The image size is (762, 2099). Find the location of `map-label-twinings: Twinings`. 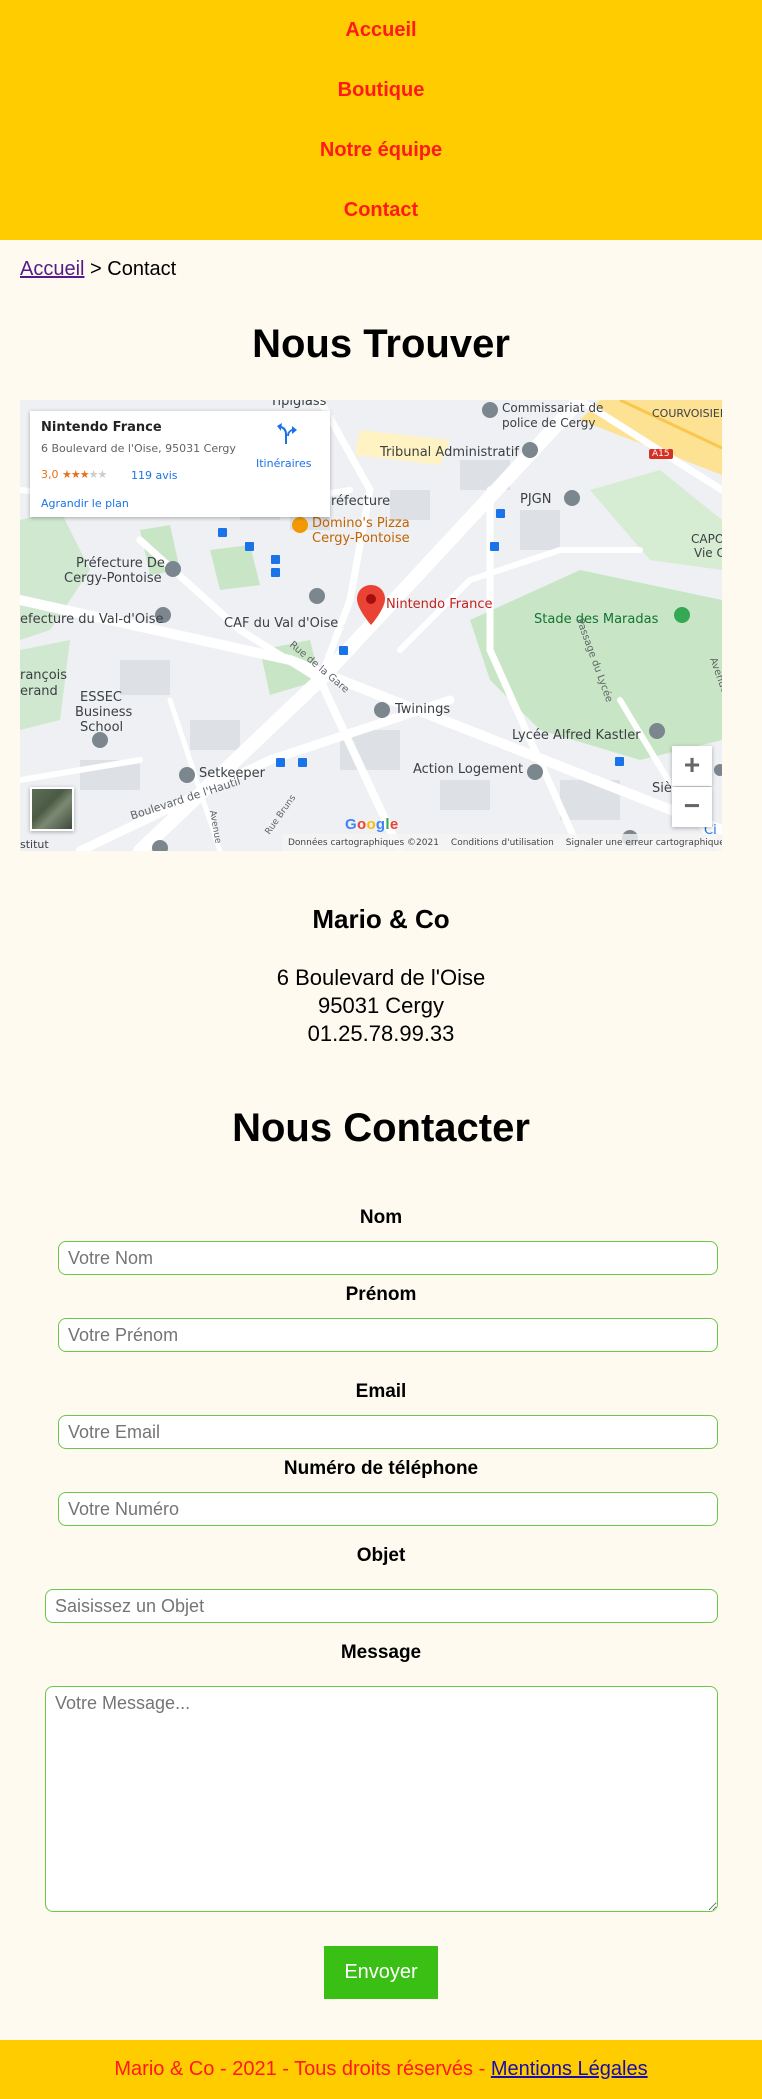

map-label-twinings: Twinings is located at coordinates (423, 709).